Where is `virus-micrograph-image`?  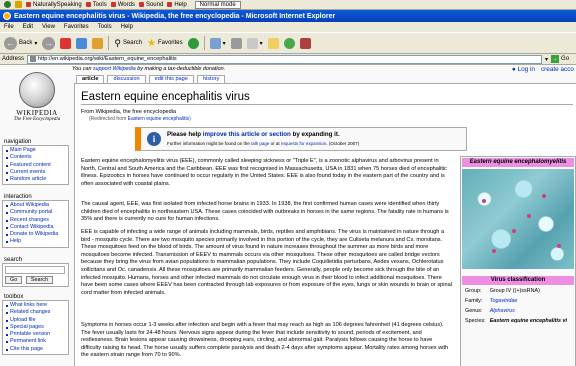 virus-micrograph-image is located at coordinates (518, 219).